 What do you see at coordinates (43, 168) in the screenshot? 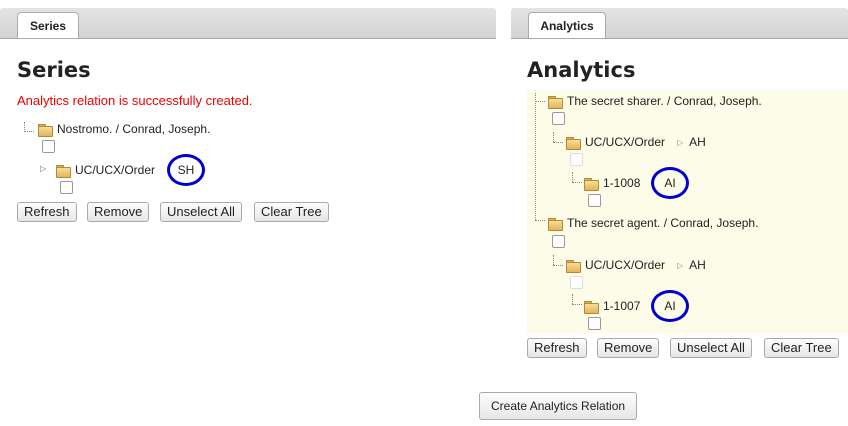
I see `expand-icon: ▷` at bounding box center [43, 168].